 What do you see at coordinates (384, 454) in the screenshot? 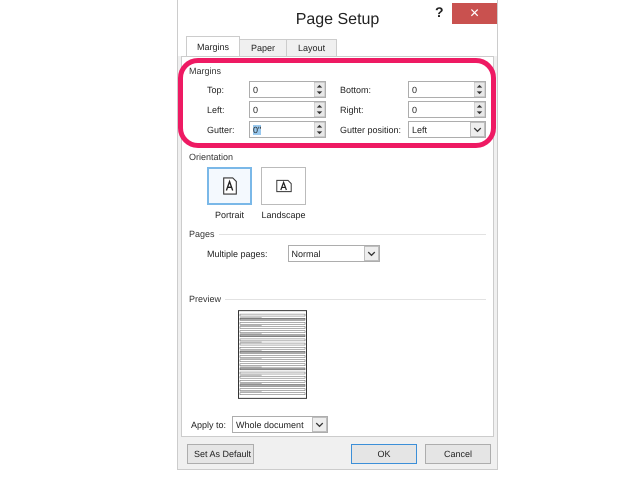
I see `dialog-button: OK` at bounding box center [384, 454].